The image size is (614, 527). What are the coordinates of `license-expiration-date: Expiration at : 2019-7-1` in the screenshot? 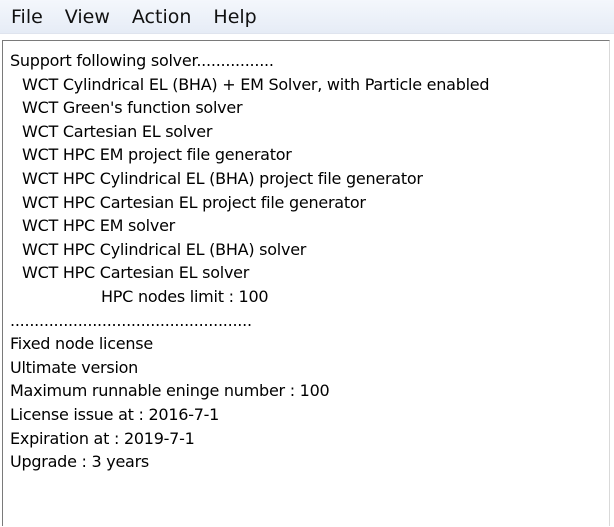 It's located at (102, 438).